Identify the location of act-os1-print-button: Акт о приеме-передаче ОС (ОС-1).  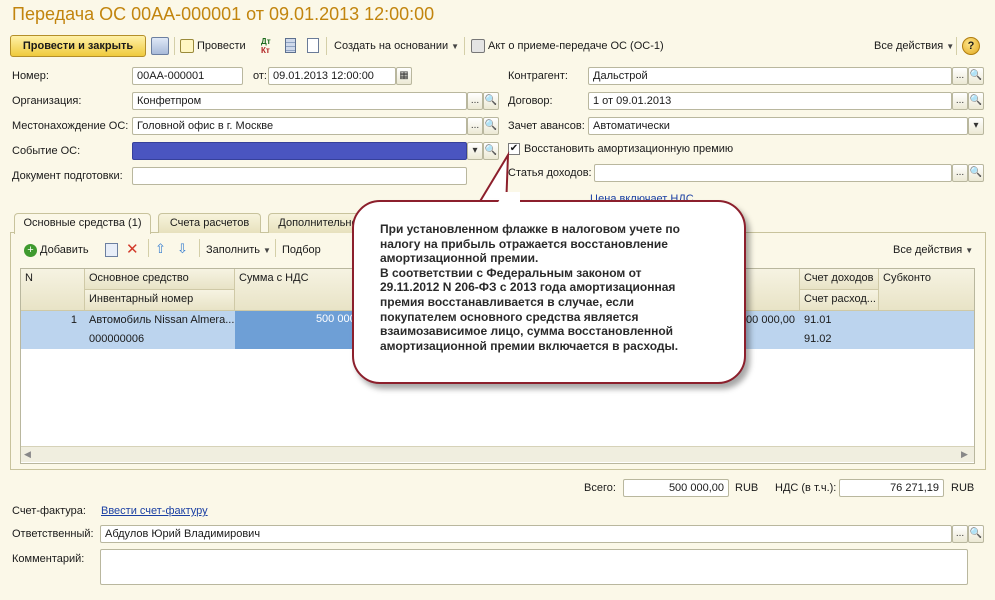
(567, 46).